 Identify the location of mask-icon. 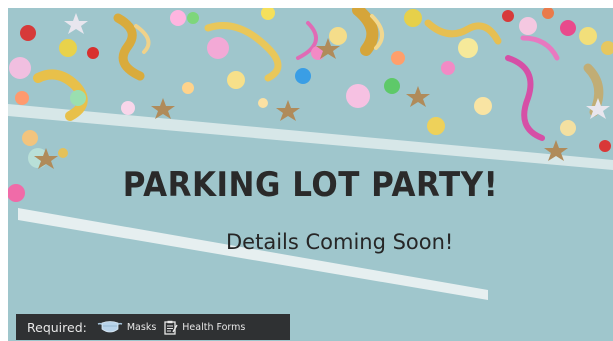
(110, 327).